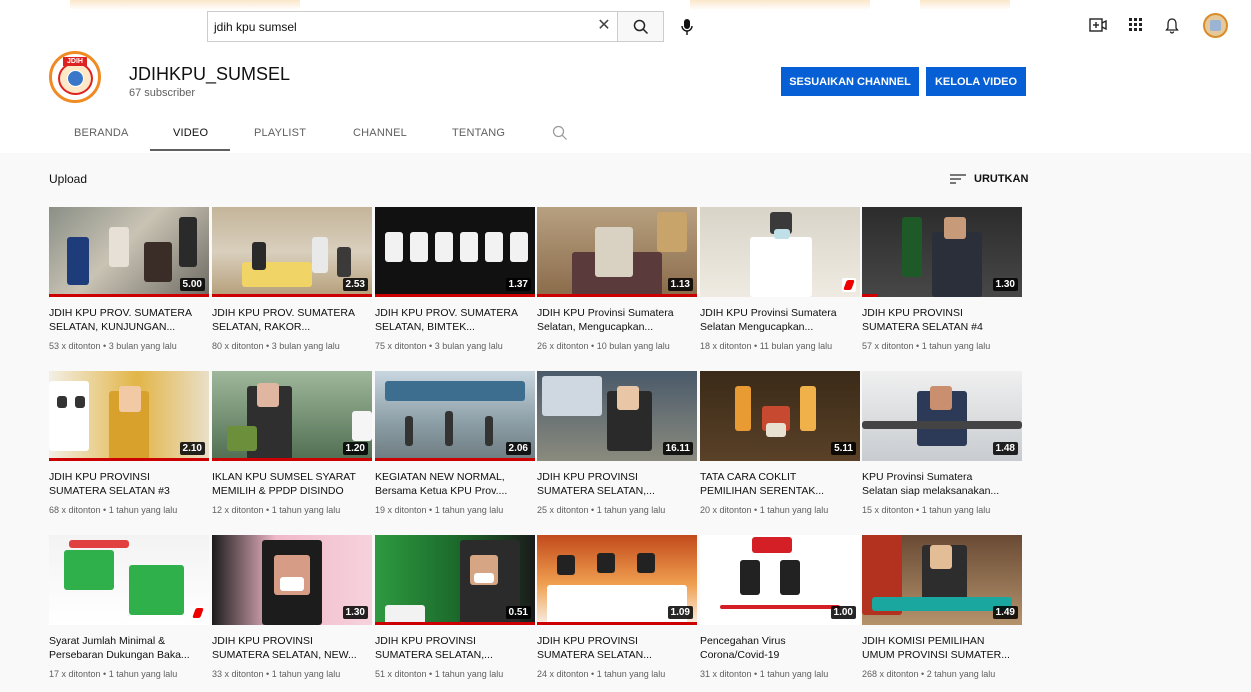 This screenshot has width=1251, height=692. What do you see at coordinates (604, 26) in the screenshot?
I see `clear-icon: ✕` at bounding box center [604, 26].